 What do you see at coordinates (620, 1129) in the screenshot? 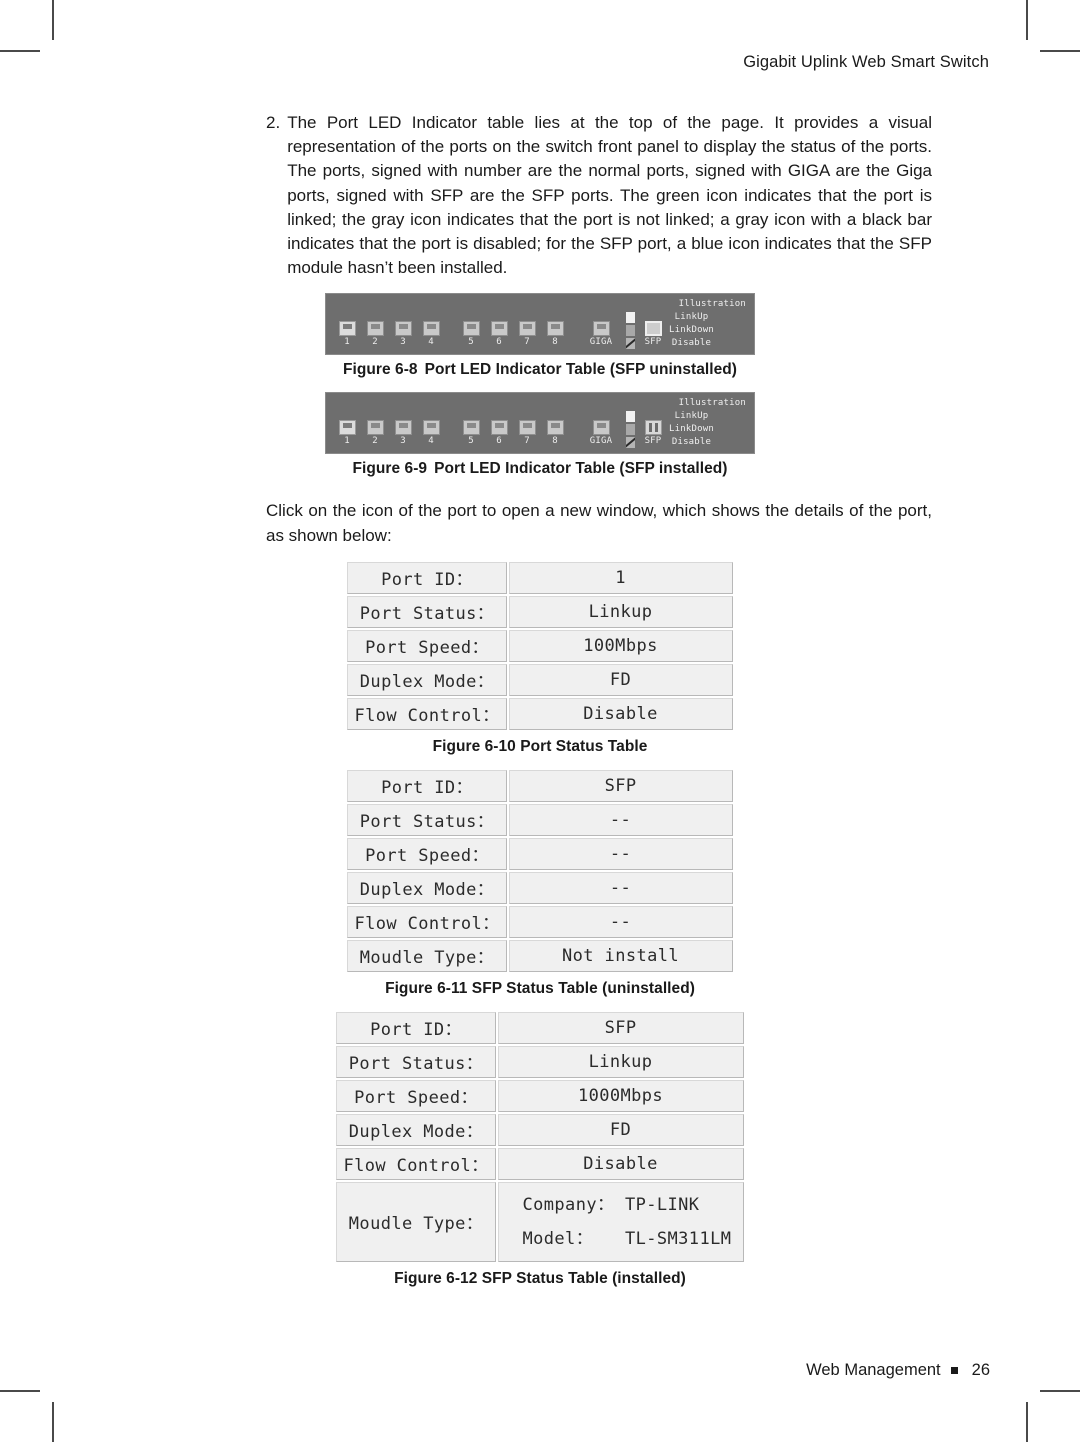
I see `field-value: FD` at bounding box center [620, 1129].